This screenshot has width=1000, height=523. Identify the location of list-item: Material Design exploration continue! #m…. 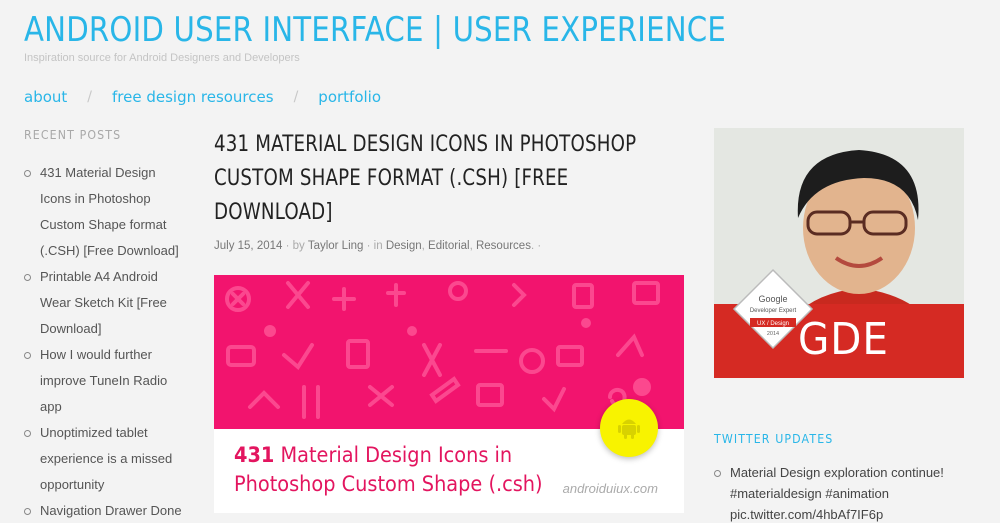
(839, 492).